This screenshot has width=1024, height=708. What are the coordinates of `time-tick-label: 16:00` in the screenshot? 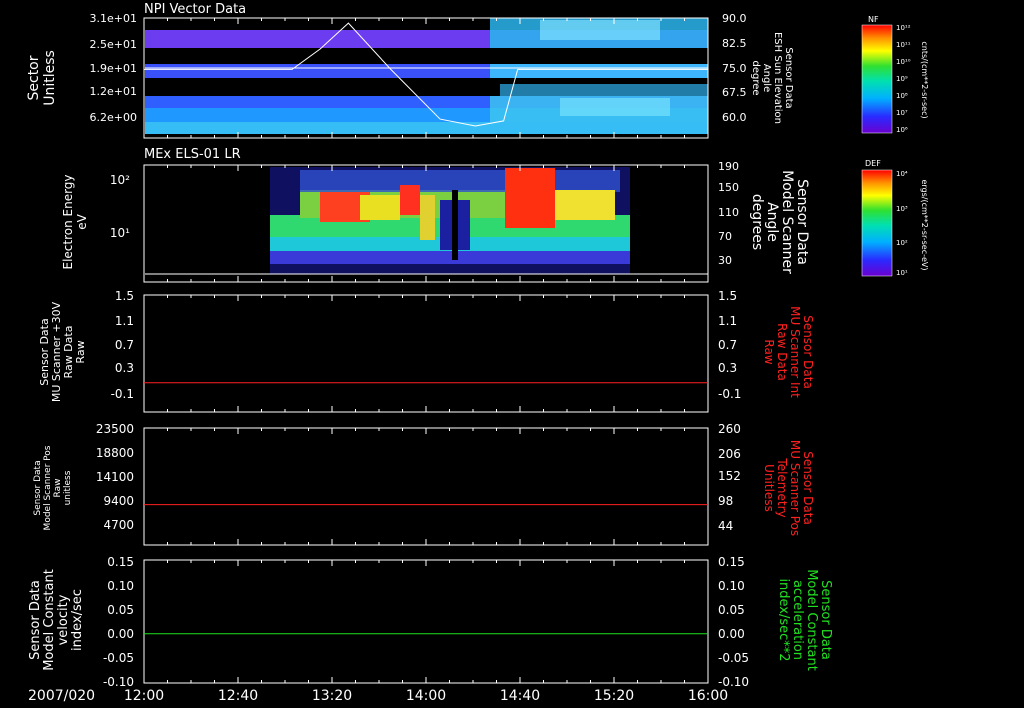 It's located at (708, 696).